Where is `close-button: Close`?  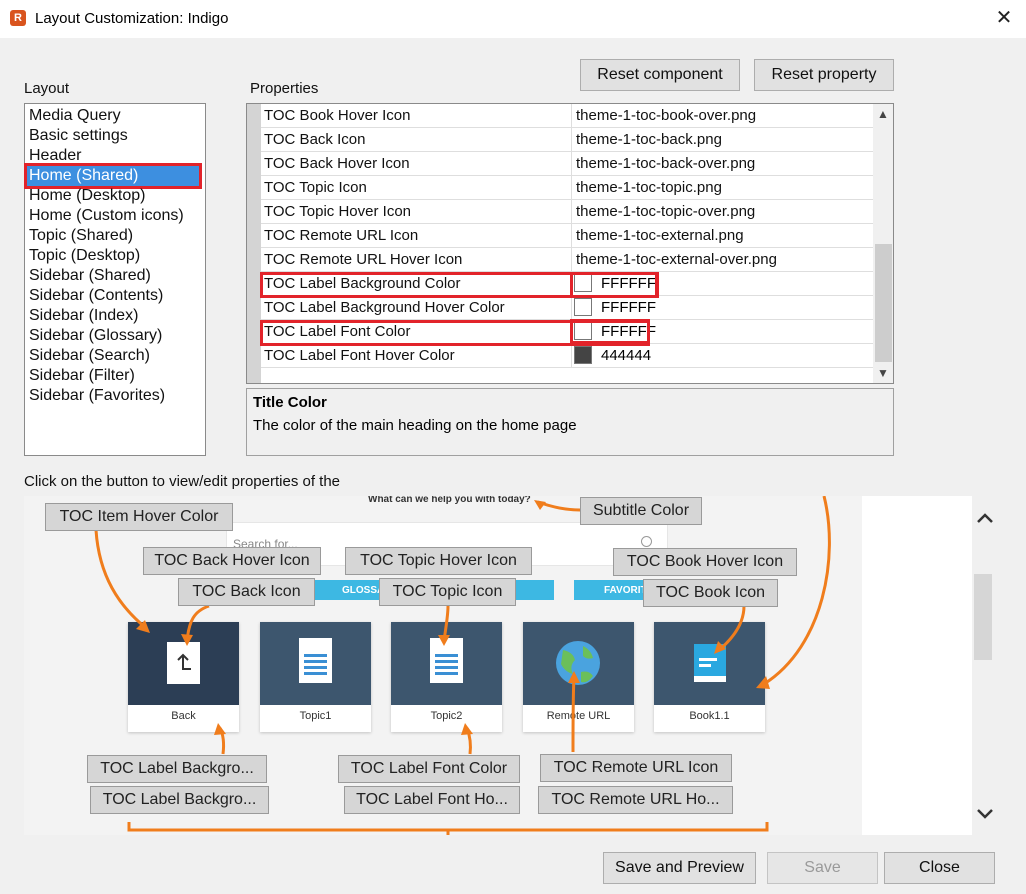
close-button: Close is located at coordinates (939, 868).